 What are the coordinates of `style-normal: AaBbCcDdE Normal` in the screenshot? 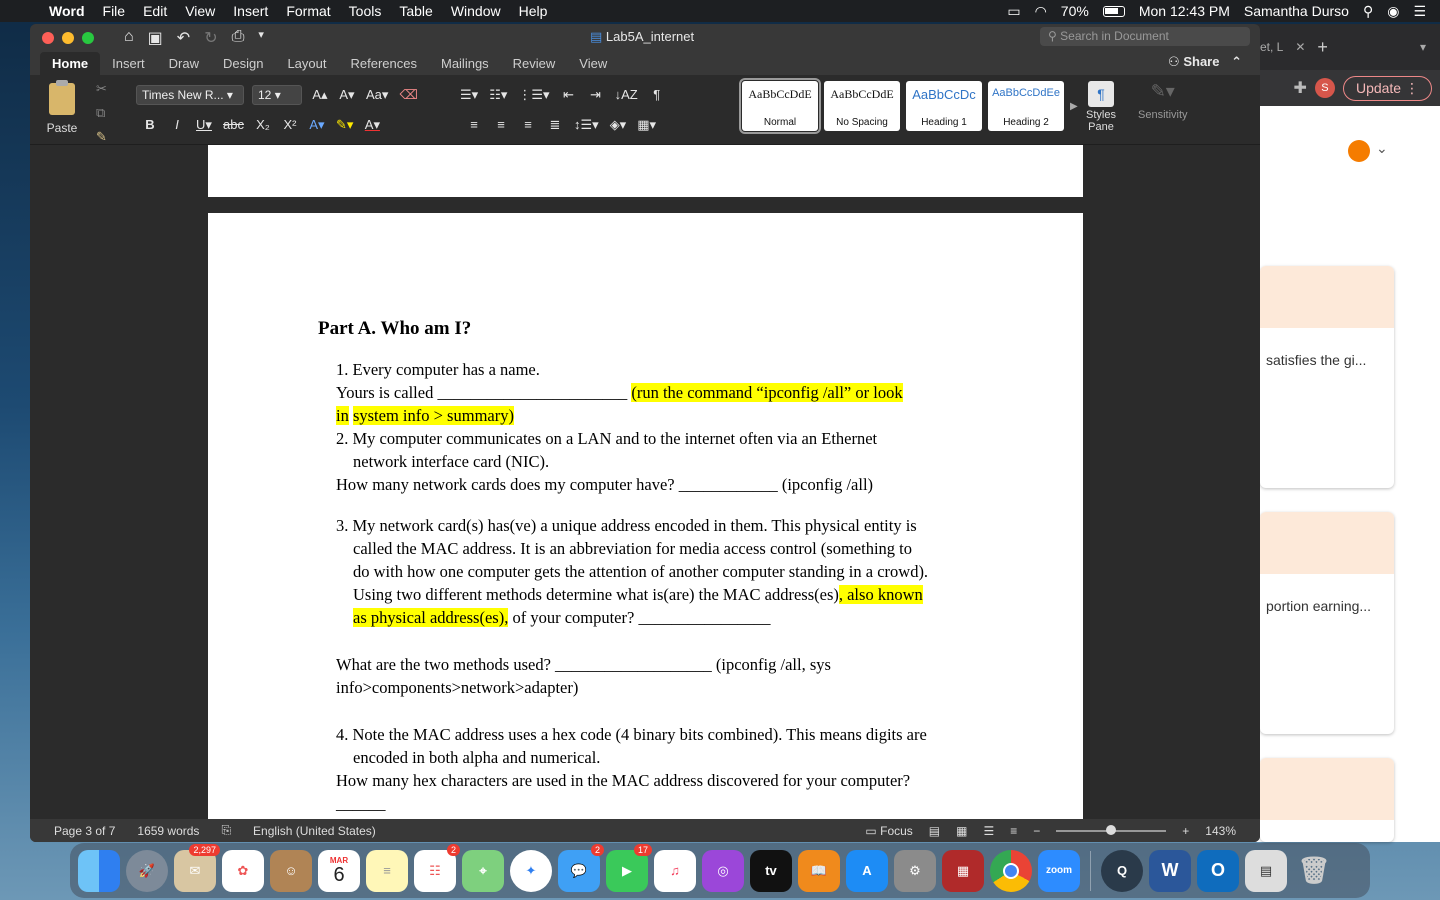 It's located at (780, 106).